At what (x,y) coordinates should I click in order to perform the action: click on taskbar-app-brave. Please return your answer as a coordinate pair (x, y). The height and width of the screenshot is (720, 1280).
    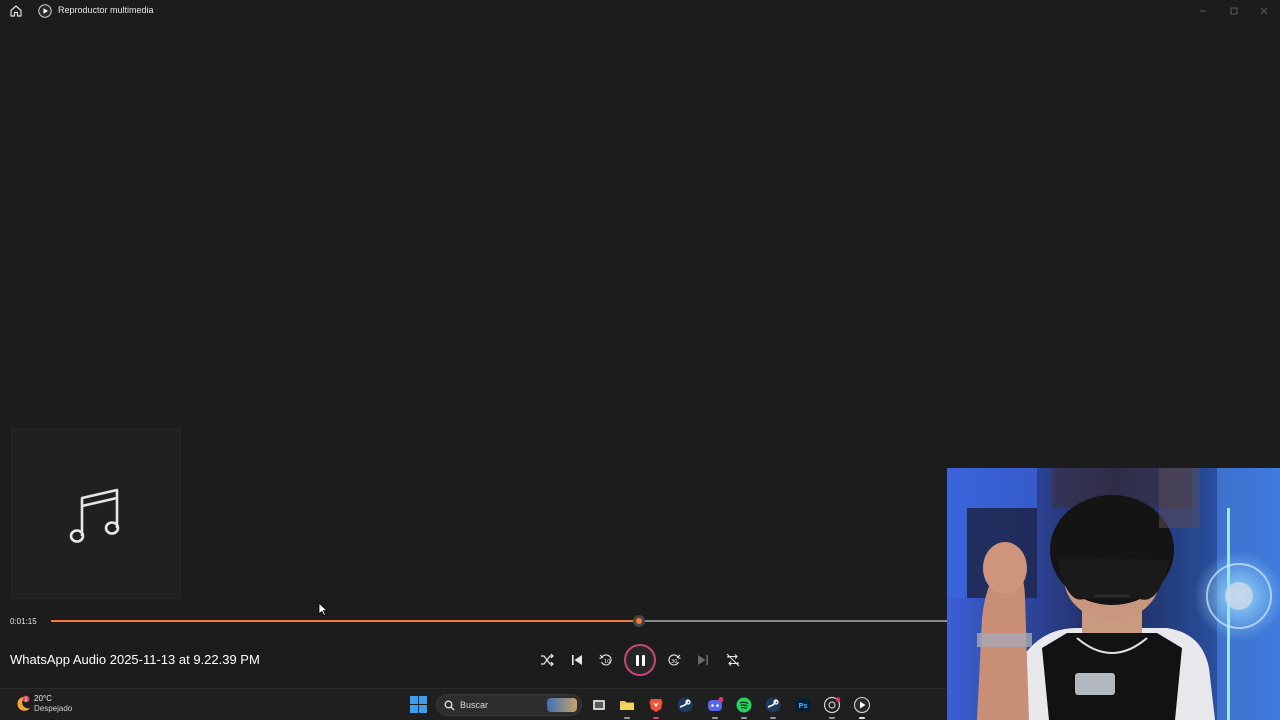
    Looking at the image, I should click on (656, 707).